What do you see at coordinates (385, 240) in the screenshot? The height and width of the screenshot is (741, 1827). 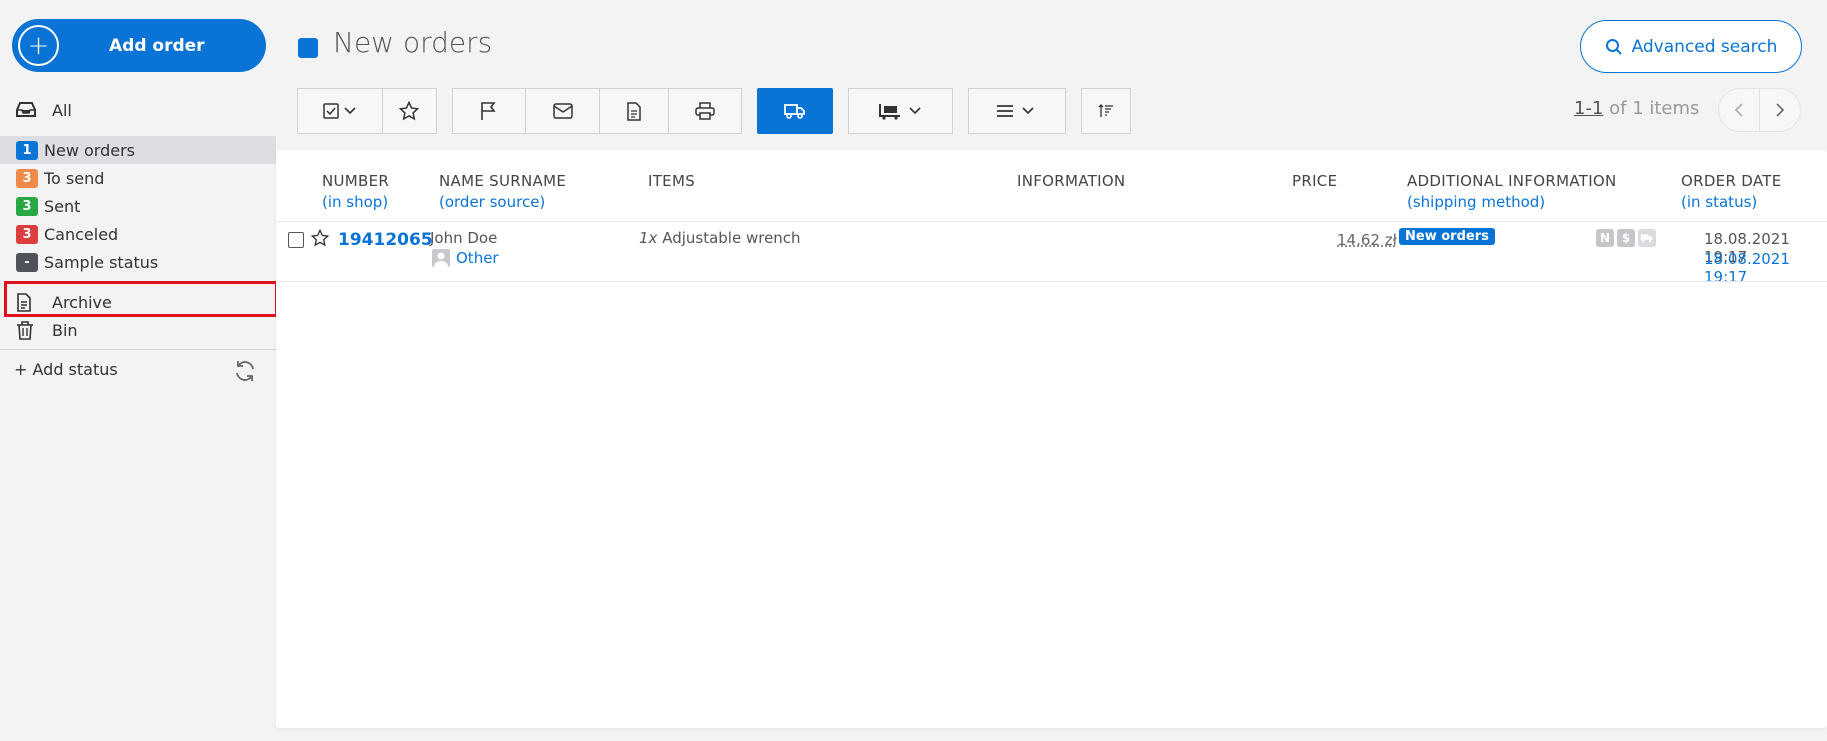 I see `order-number-link: 19412065` at bounding box center [385, 240].